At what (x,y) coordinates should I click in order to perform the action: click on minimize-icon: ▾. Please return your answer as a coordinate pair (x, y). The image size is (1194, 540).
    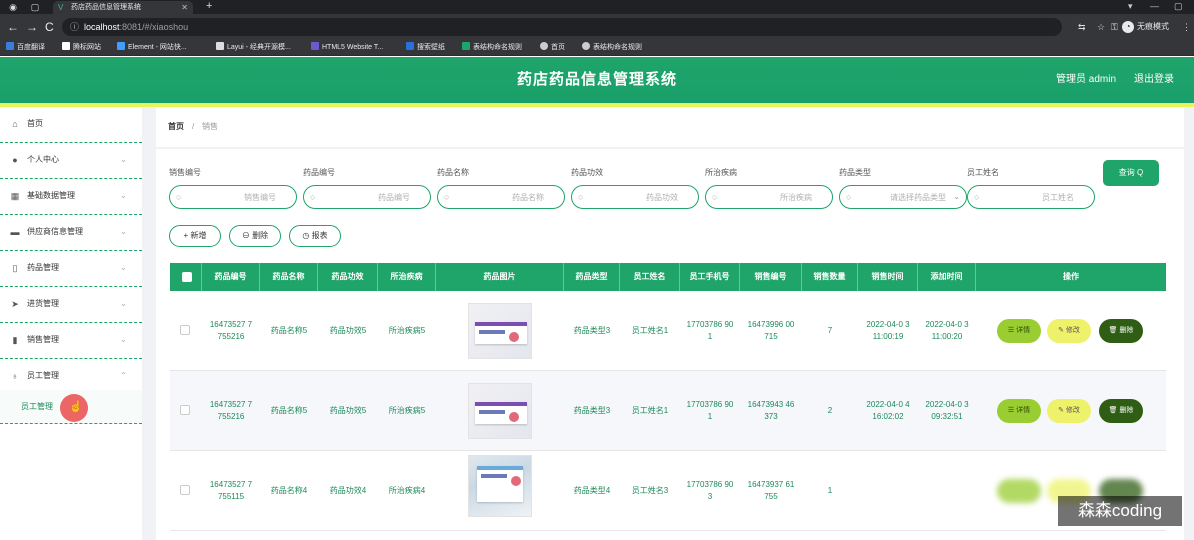
    Looking at the image, I should click on (1130, 6).